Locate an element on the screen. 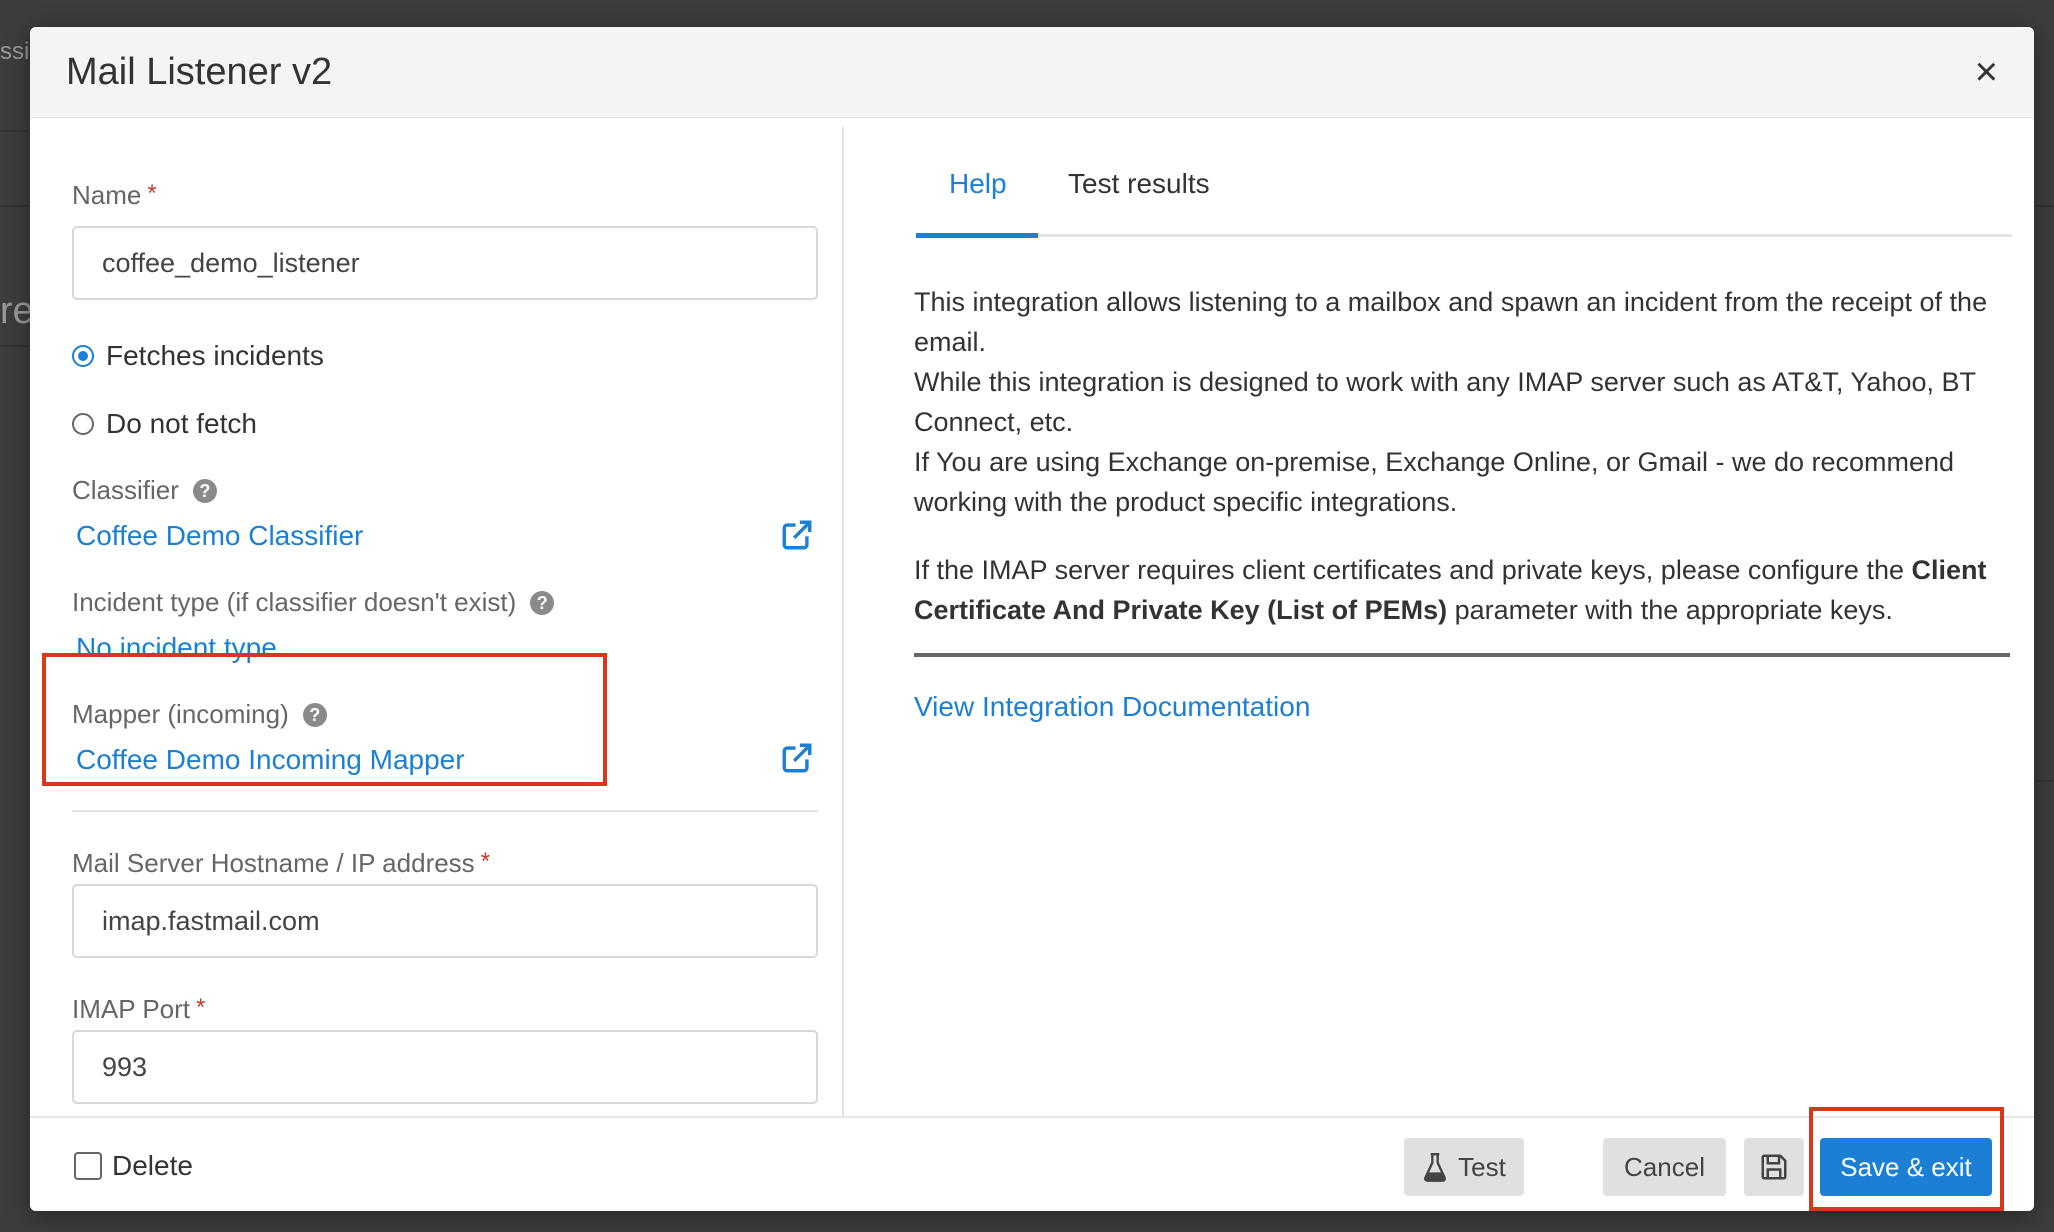  modal-header: Mail Listener v2 × is located at coordinates (1032, 72).